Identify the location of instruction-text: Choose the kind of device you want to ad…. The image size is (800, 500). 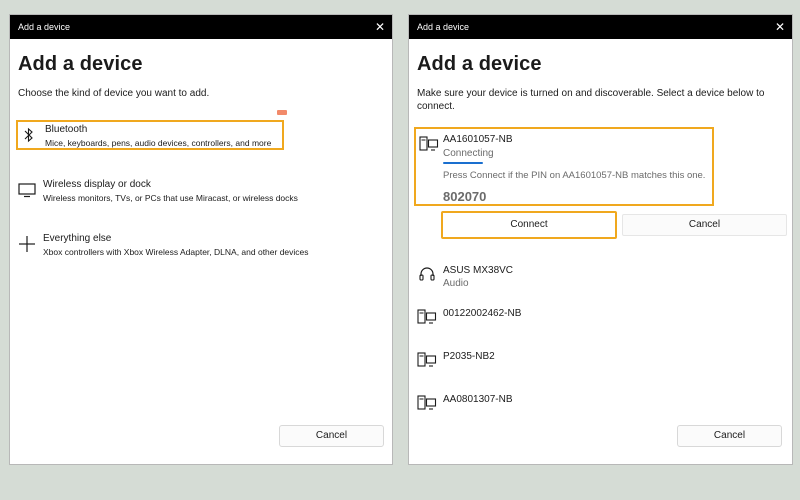
(114, 93).